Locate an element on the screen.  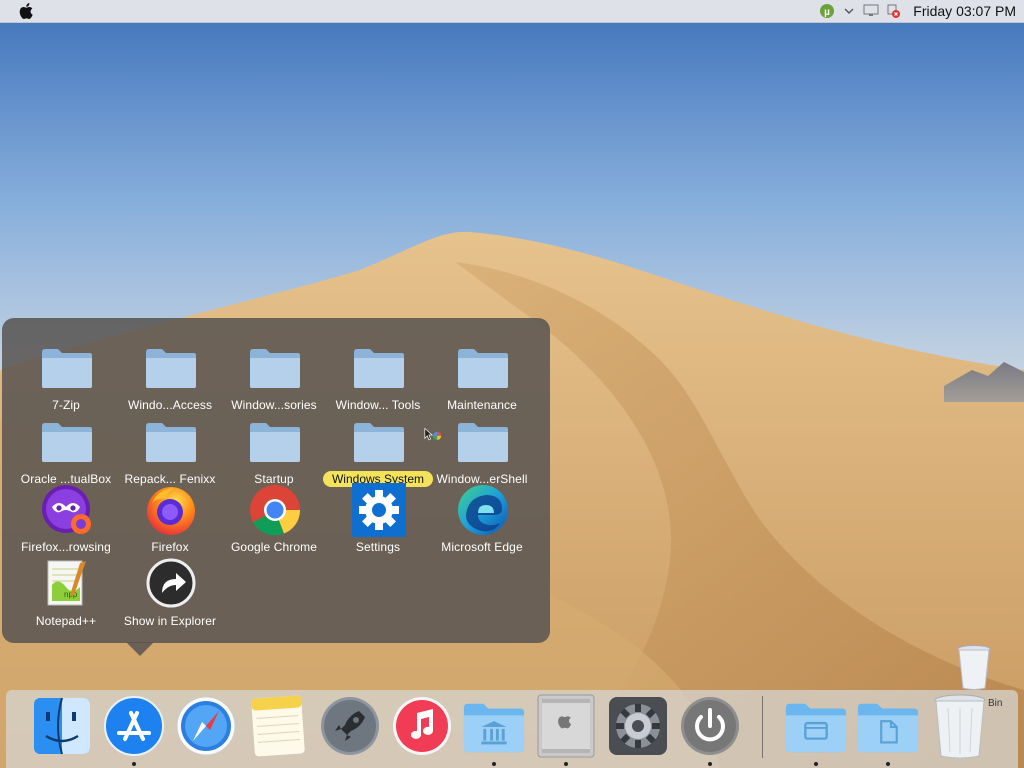
settings-gear-icon is located at coordinates (379, 510).